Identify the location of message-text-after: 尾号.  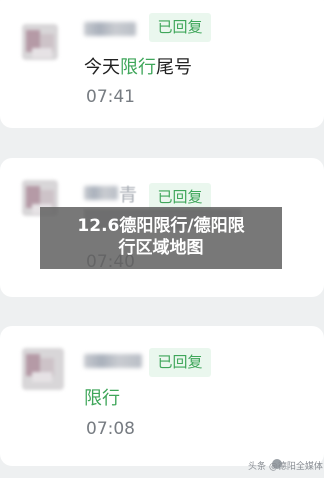
(174, 67).